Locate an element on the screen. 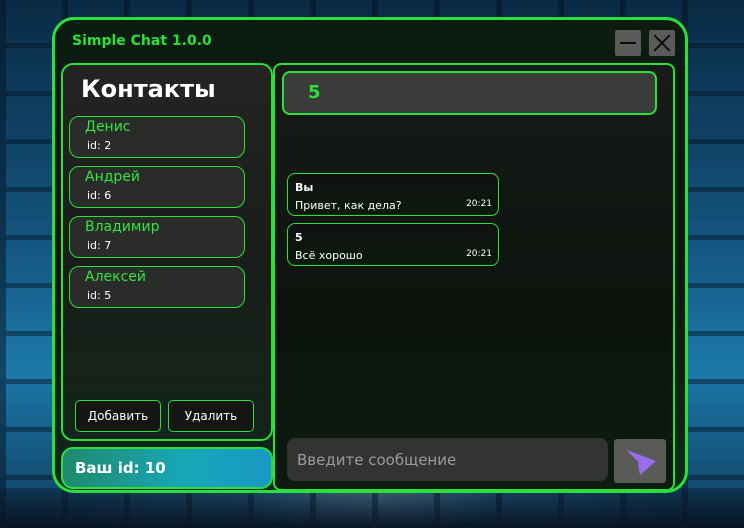 Image resolution: width=744 pixels, height=528 pixels. message-text: Привет, как дела? is located at coordinates (348, 205).